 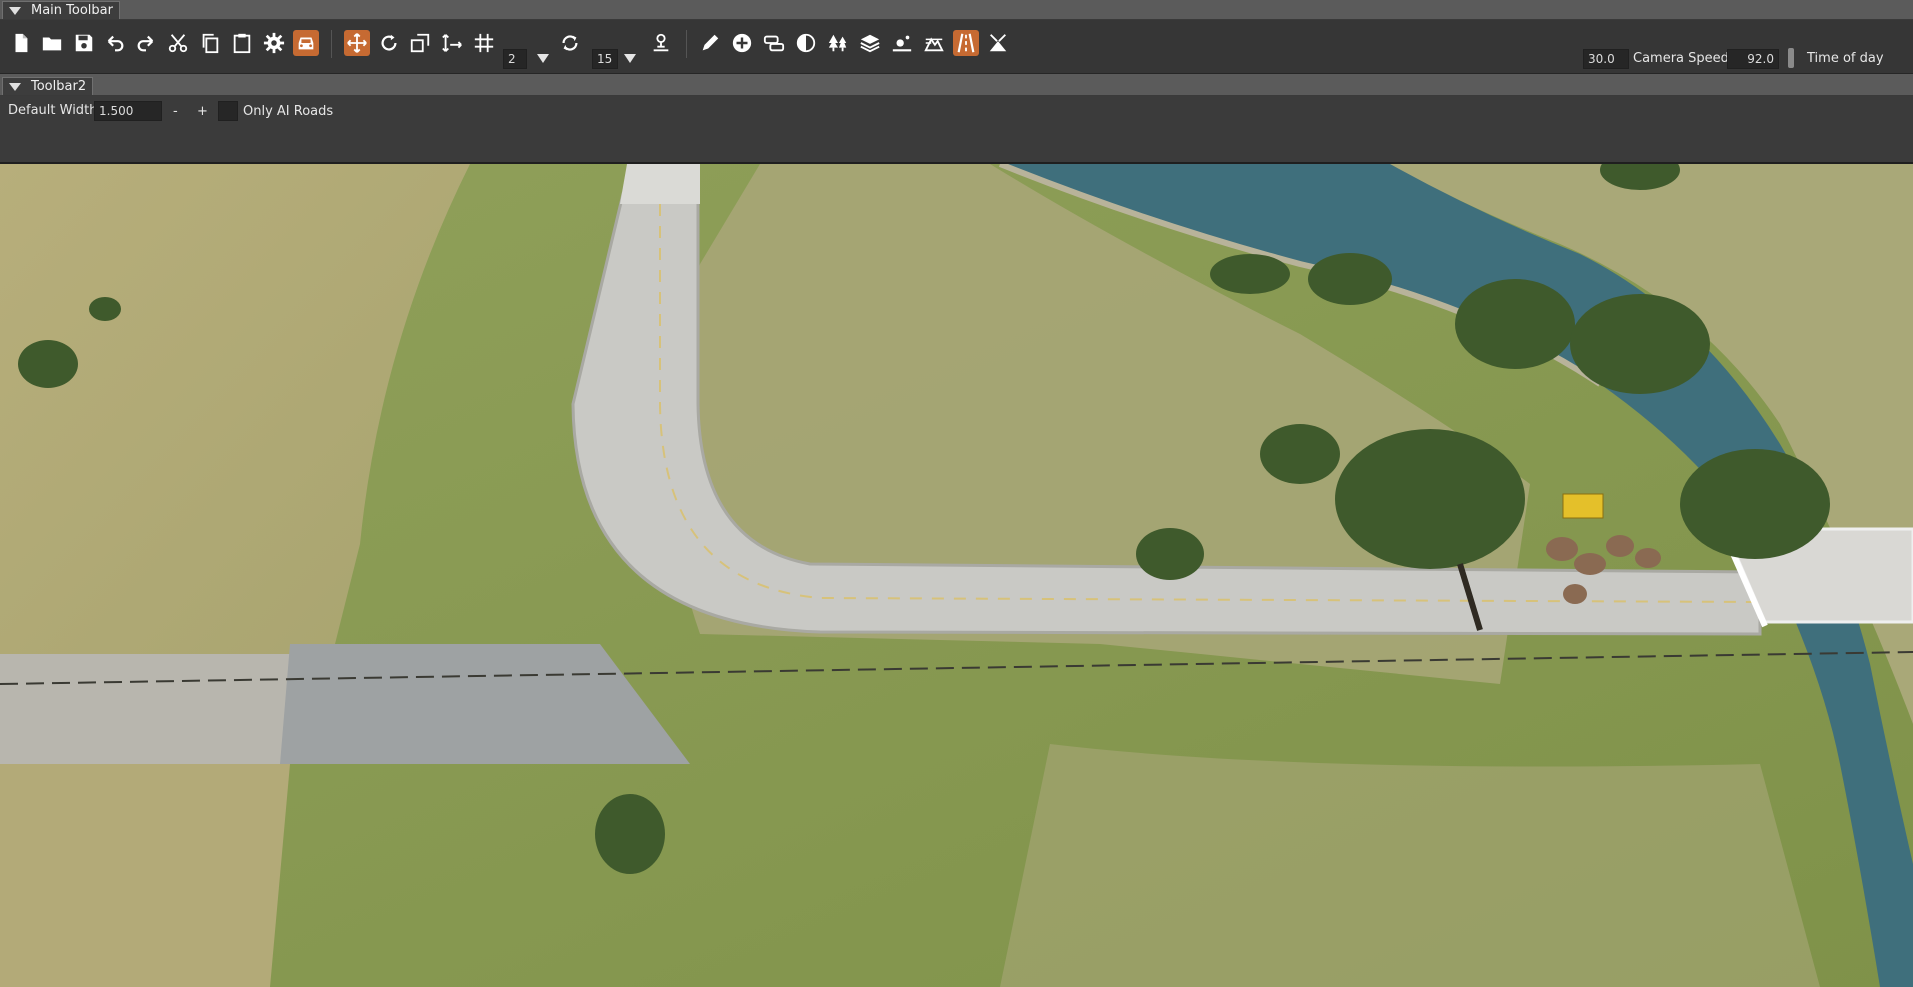 What do you see at coordinates (956, 130) in the screenshot?
I see `toolbar2: Default Width 1.500 - + Only AI Roads` at bounding box center [956, 130].